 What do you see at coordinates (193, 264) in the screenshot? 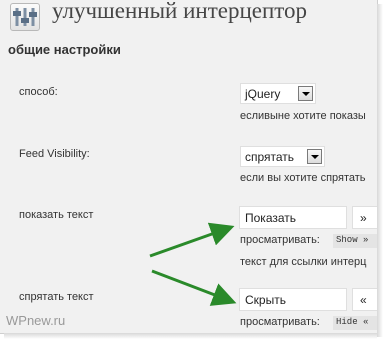
I see `annotation-arrows` at bounding box center [193, 264].